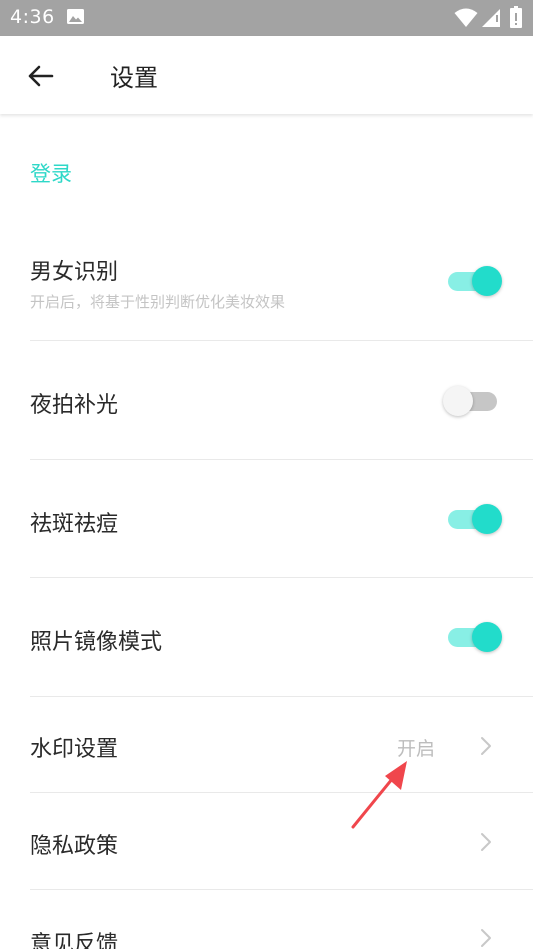 Image resolution: width=533 pixels, height=949 pixels. Describe the element at coordinates (74, 749) in the screenshot. I see `setting-label: 水印设置` at that location.